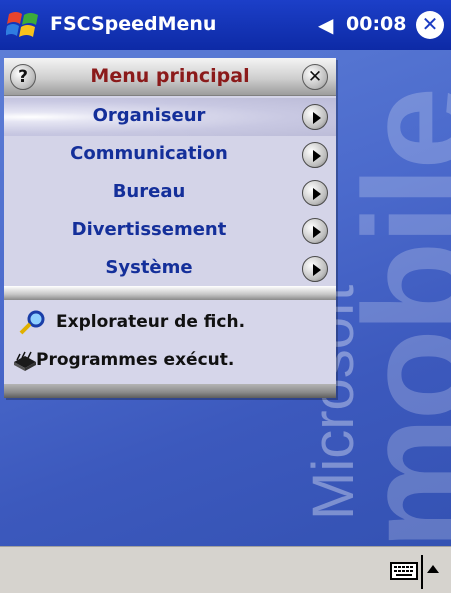 Image resolution: width=451 pixels, height=593 pixels. What do you see at coordinates (149, 229) in the screenshot?
I see `menu-item-label: Divertissement` at bounding box center [149, 229].